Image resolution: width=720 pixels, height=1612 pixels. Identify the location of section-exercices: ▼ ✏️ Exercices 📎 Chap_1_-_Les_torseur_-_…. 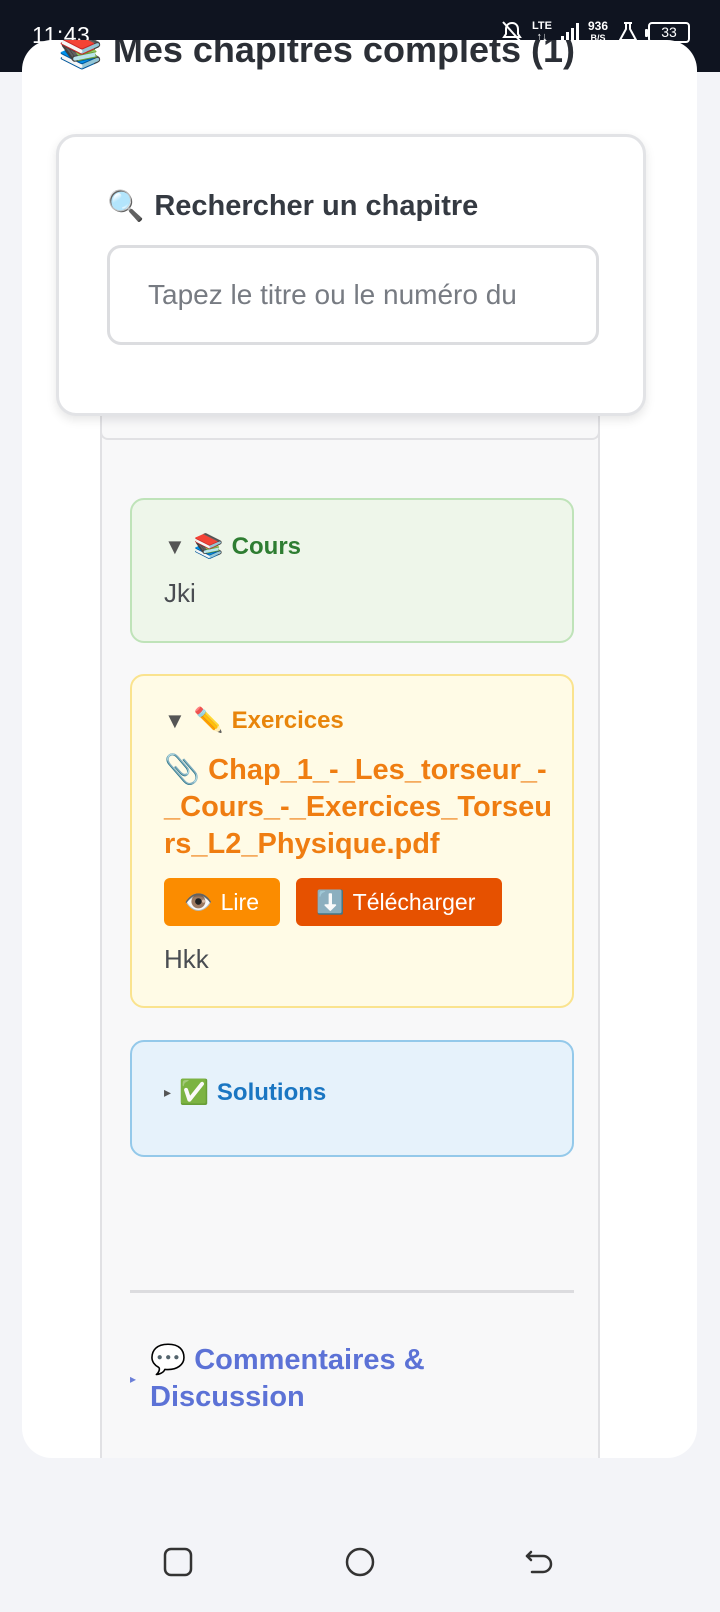
(352, 841).